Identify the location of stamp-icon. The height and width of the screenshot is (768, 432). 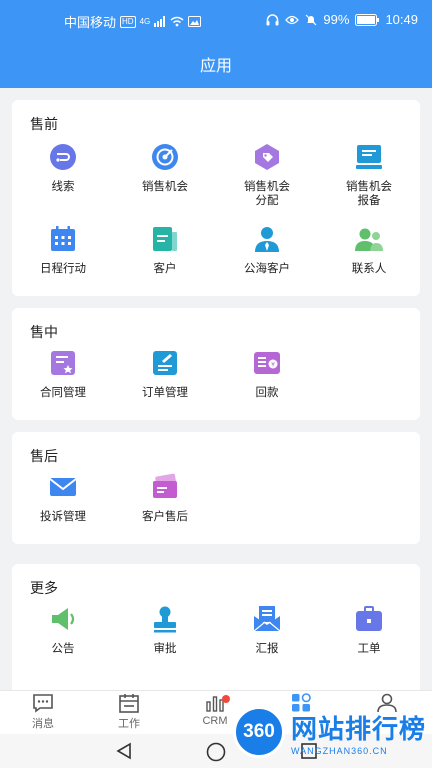
(165, 619).